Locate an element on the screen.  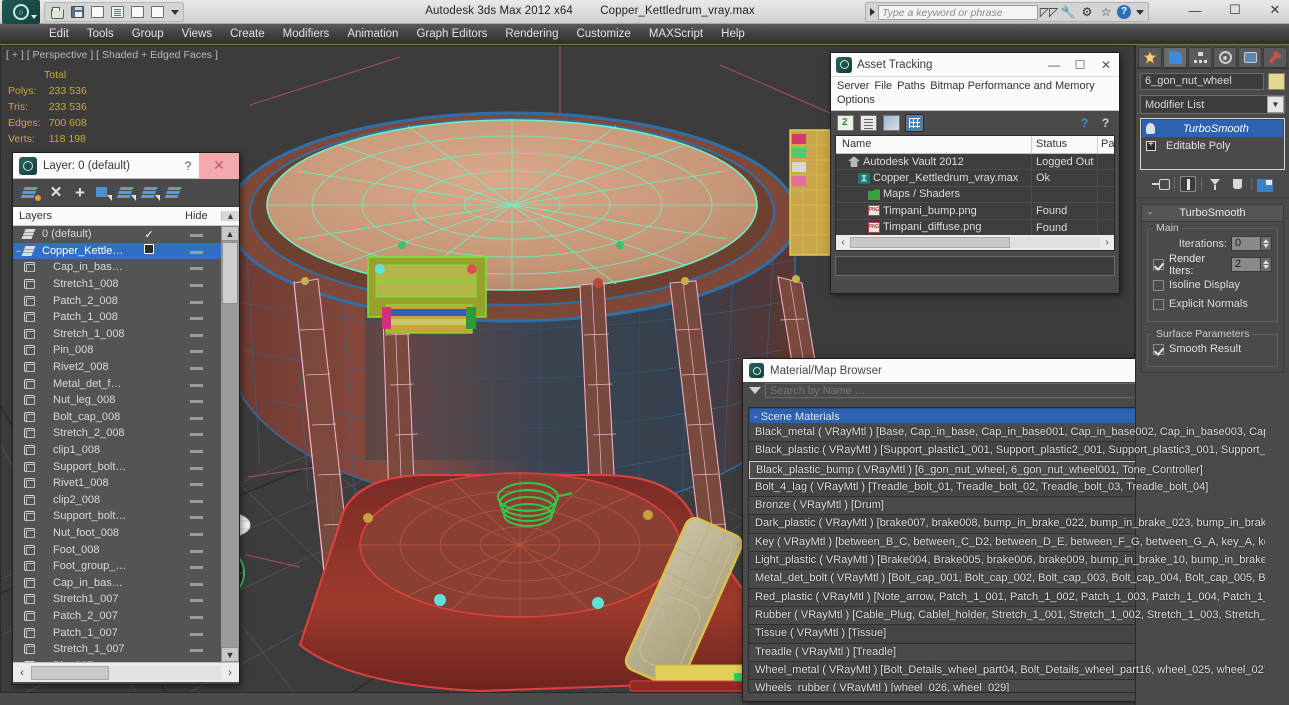
menu-item-help: Help is located at coordinates (733, 34).